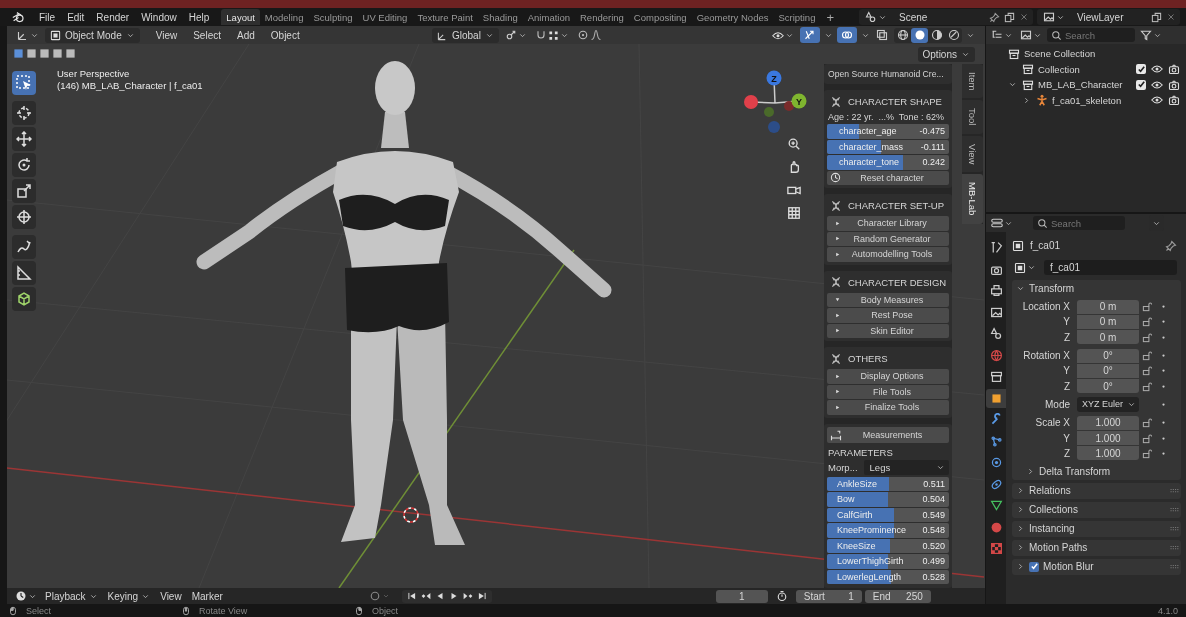 This screenshot has width=1186, height=617. I want to click on panel-header: Relations, so click(1096, 490).